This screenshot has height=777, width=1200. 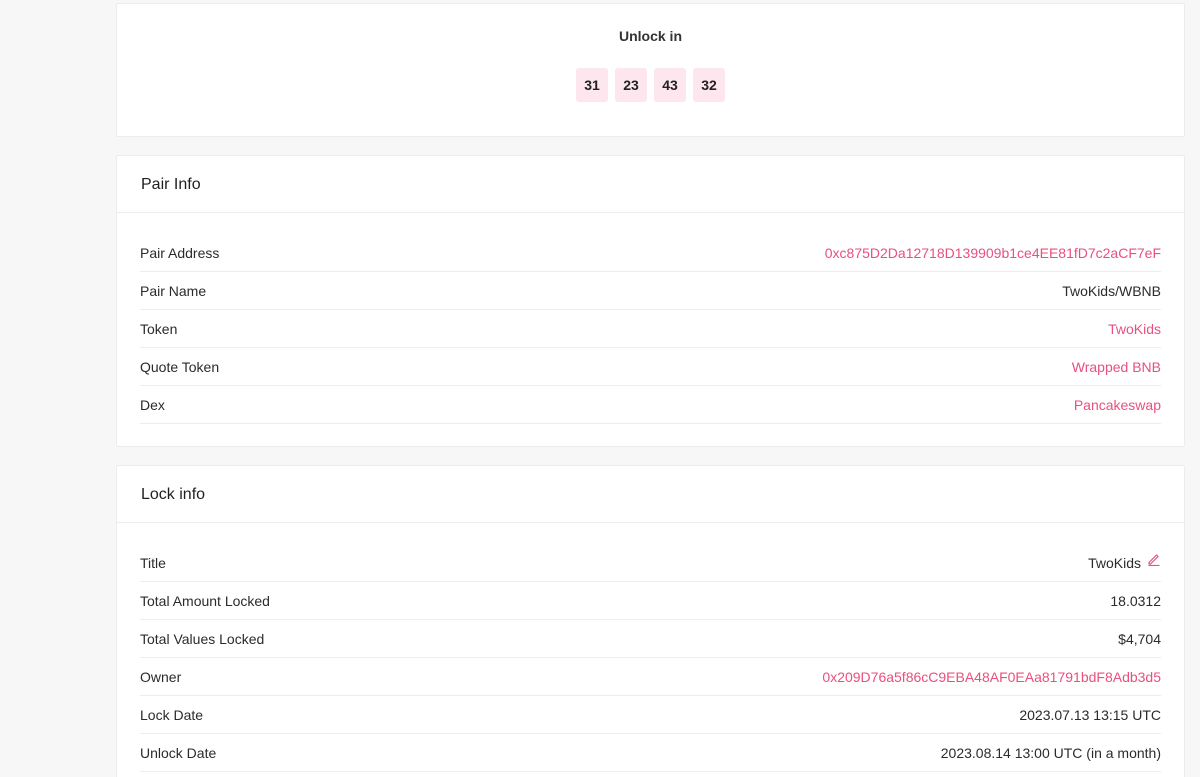 I want to click on total-values-value: $4,704, so click(x=1139, y=638).